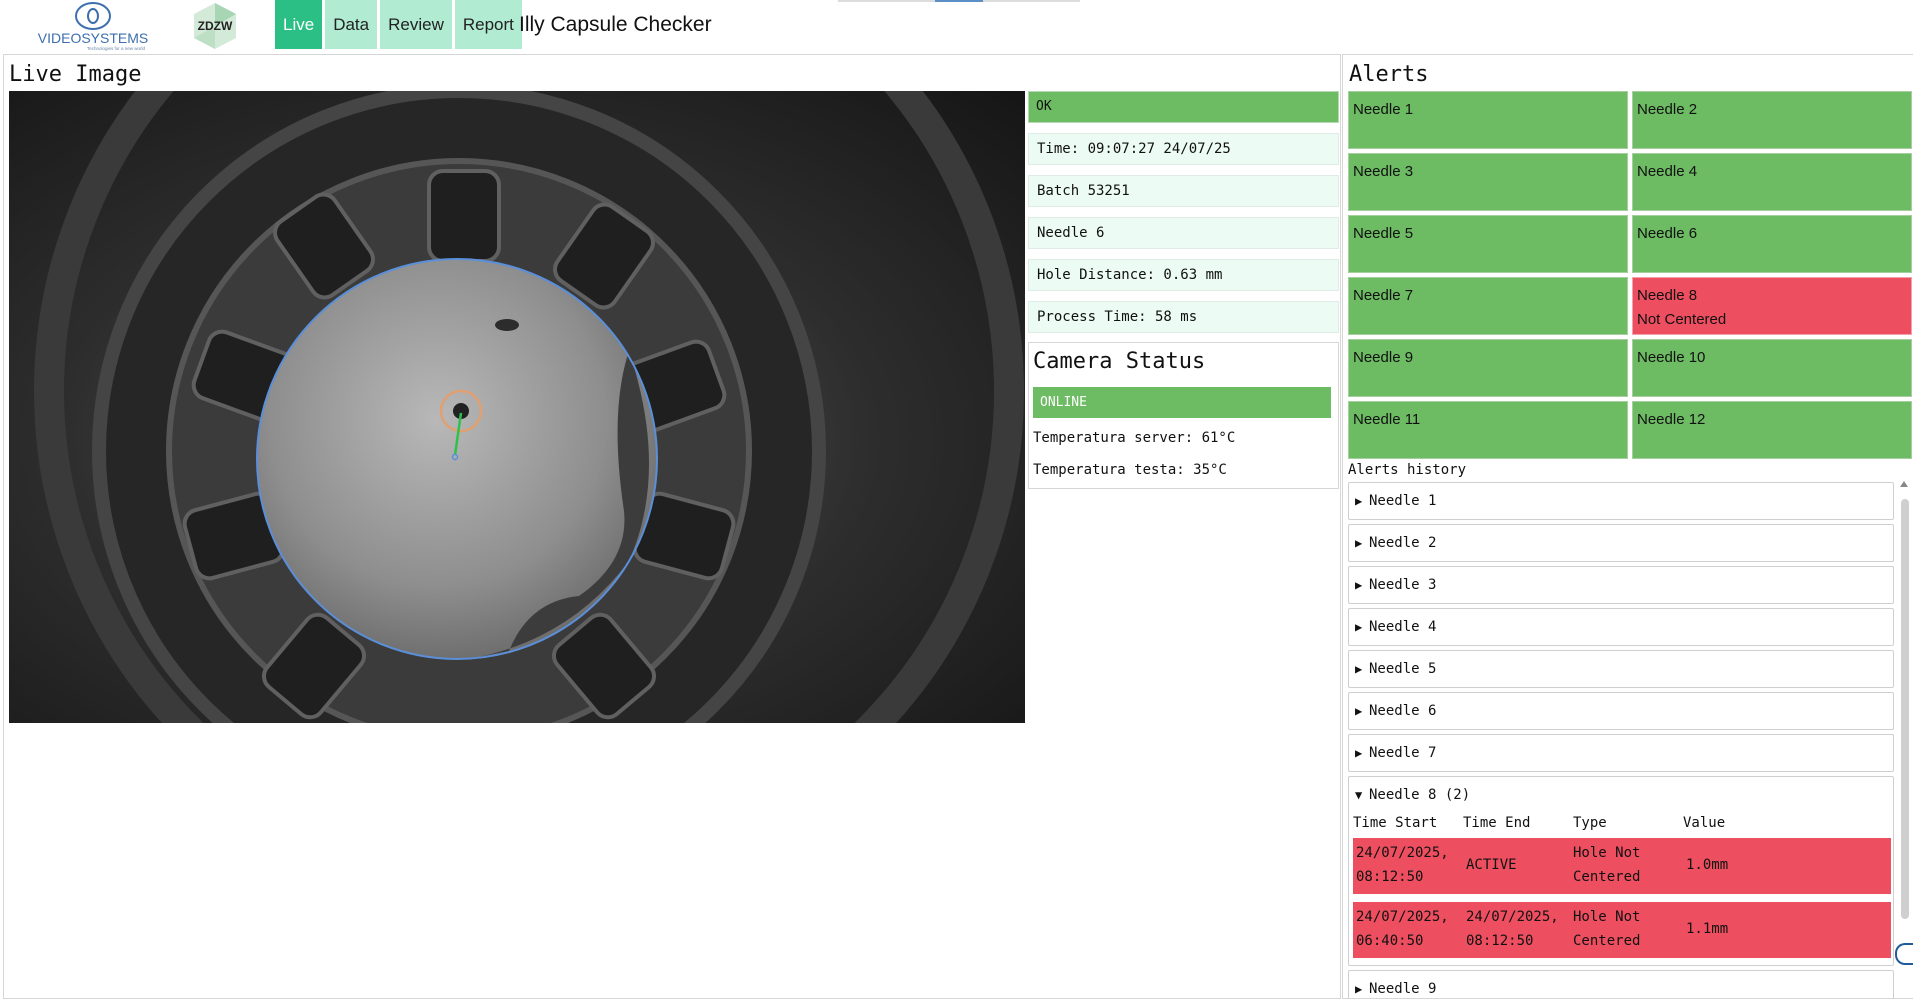  Describe the element at coordinates (1621, 627) in the screenshot. I see `history-item-needle-4: ▶ Needle 4` at that location.